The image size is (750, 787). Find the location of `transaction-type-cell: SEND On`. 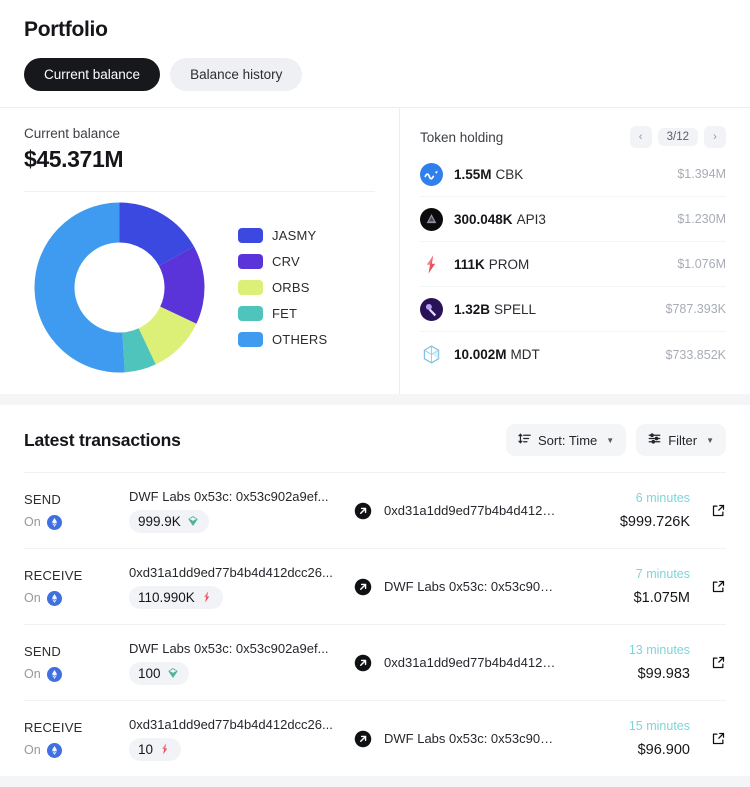

transaction-type-cell: SEND On is located at coordinates (76, 511).